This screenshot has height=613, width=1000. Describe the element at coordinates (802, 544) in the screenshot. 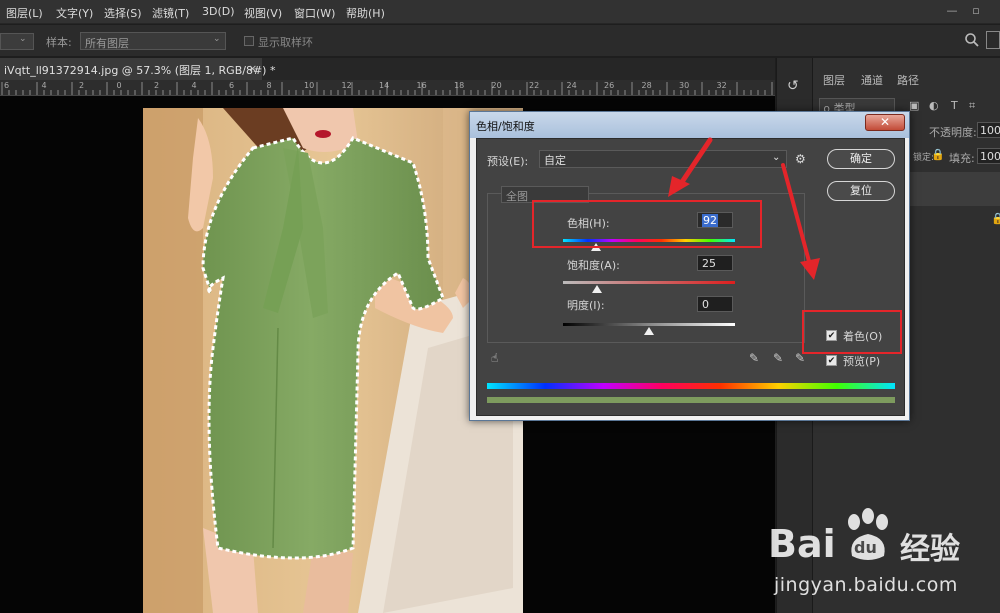

I see `watermark-brand: Bai` at that location.